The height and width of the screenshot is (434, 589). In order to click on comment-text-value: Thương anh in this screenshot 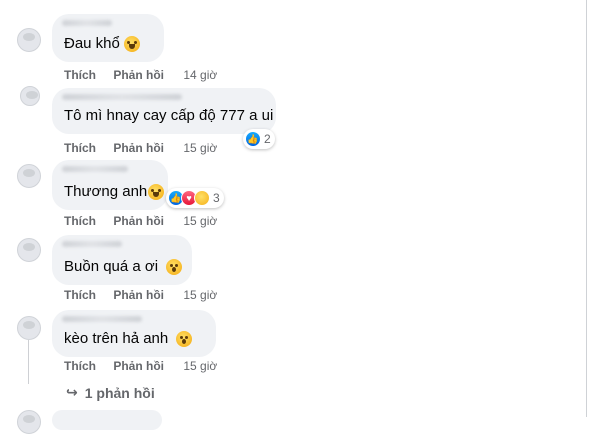, I will do `click(106, 191)`.